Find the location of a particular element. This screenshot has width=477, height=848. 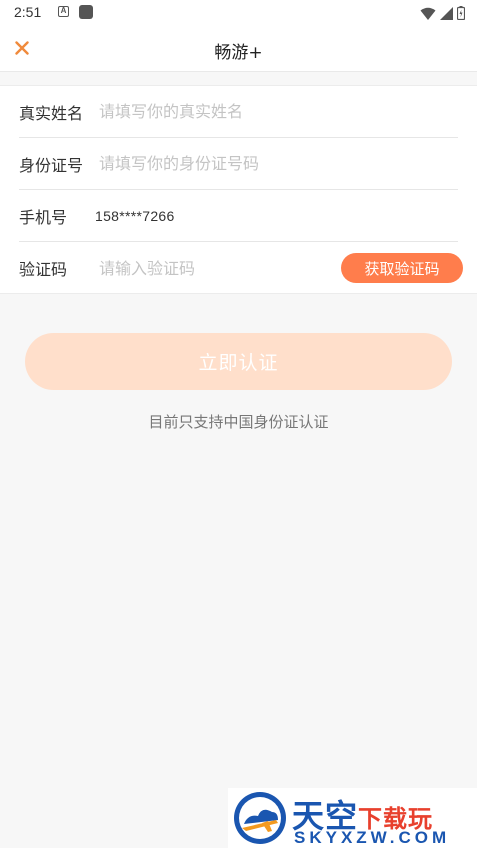

status-time: 2:51 is located at coordinates (28, 12).